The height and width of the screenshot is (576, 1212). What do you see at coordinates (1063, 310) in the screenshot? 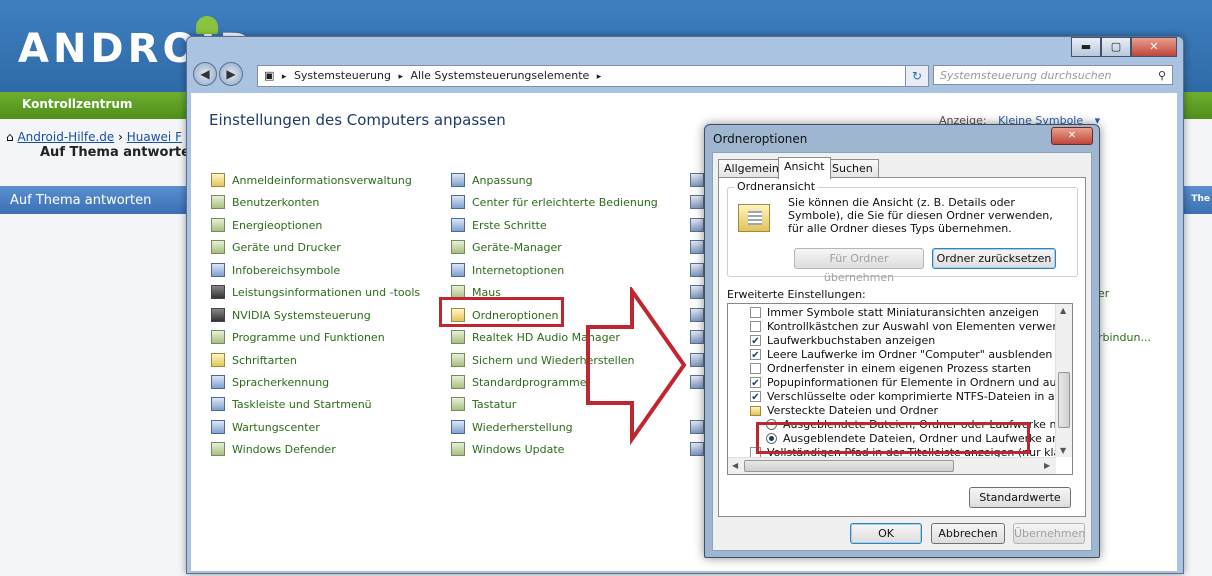
I see `scroll-up-icon: ▲` at bounding box center [1063, 310].